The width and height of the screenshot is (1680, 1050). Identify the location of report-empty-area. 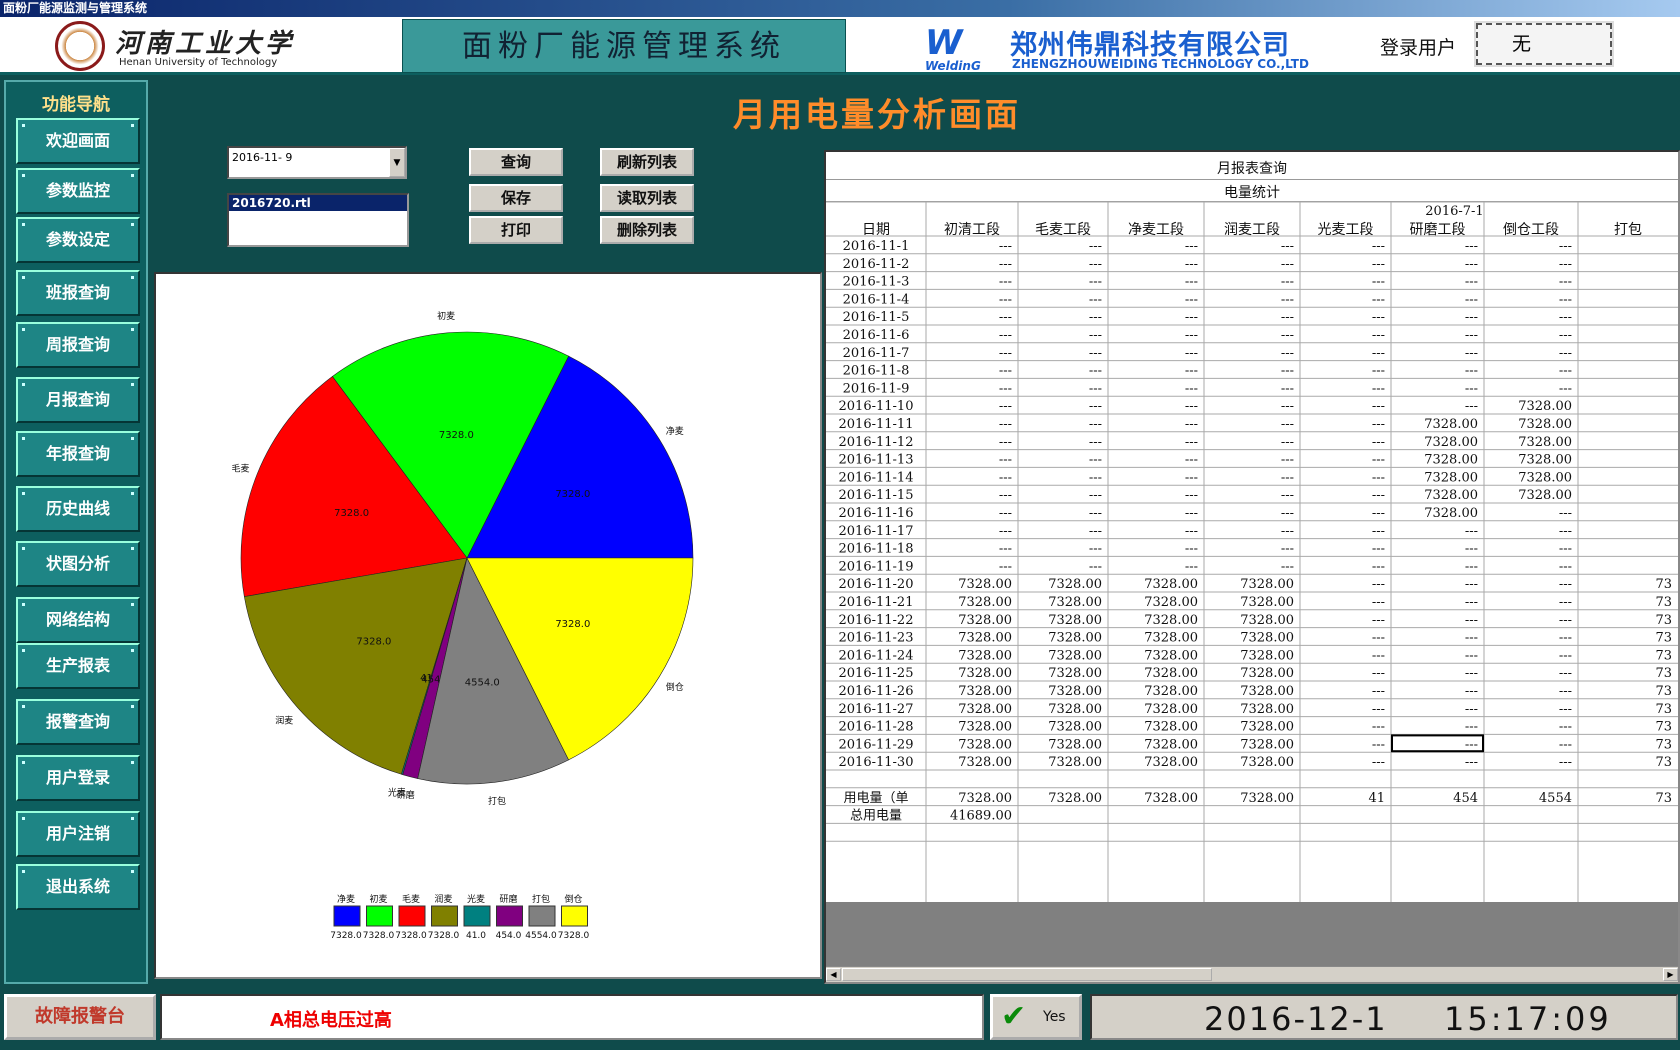
(1252, 934).